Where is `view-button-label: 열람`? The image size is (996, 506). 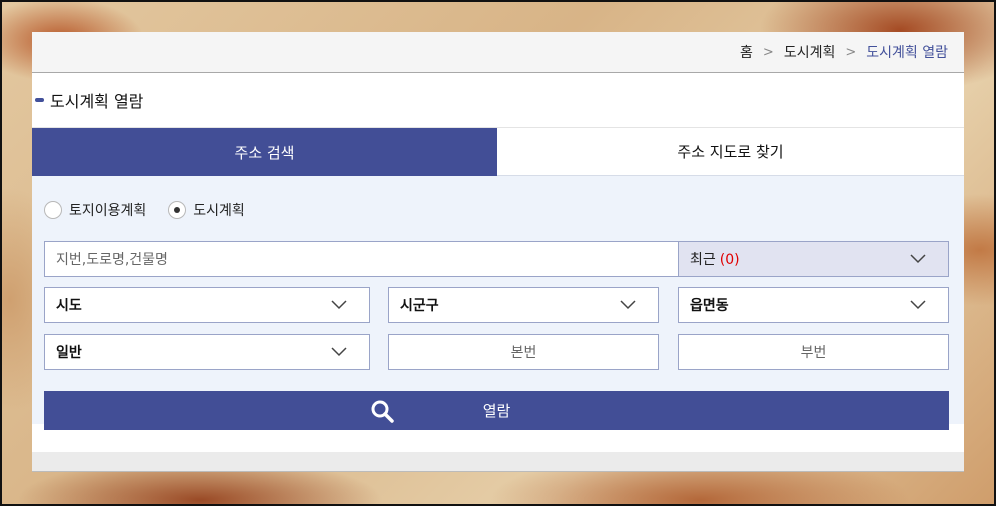 view-button-label: 열람 is located at coordinates (496, 411).